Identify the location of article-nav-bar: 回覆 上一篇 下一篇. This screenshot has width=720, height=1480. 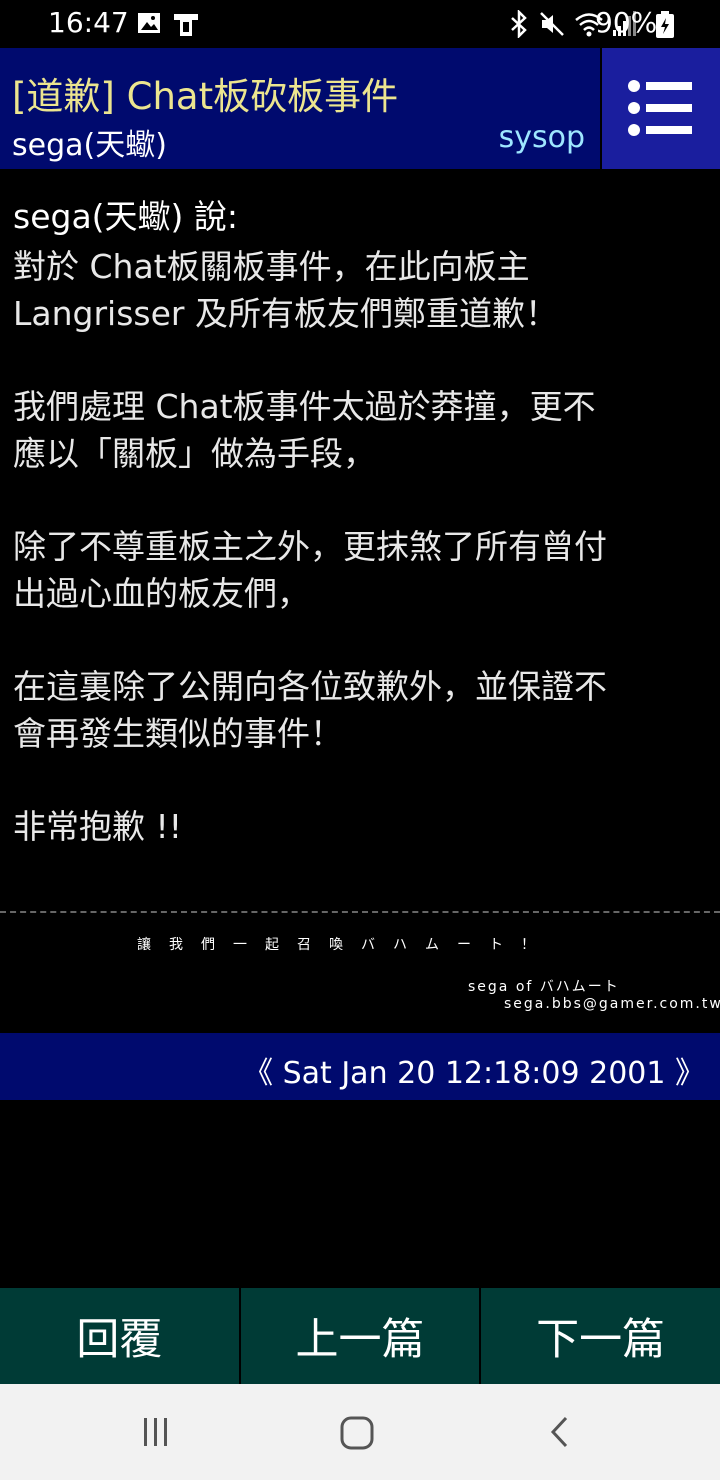
(360, 1336).